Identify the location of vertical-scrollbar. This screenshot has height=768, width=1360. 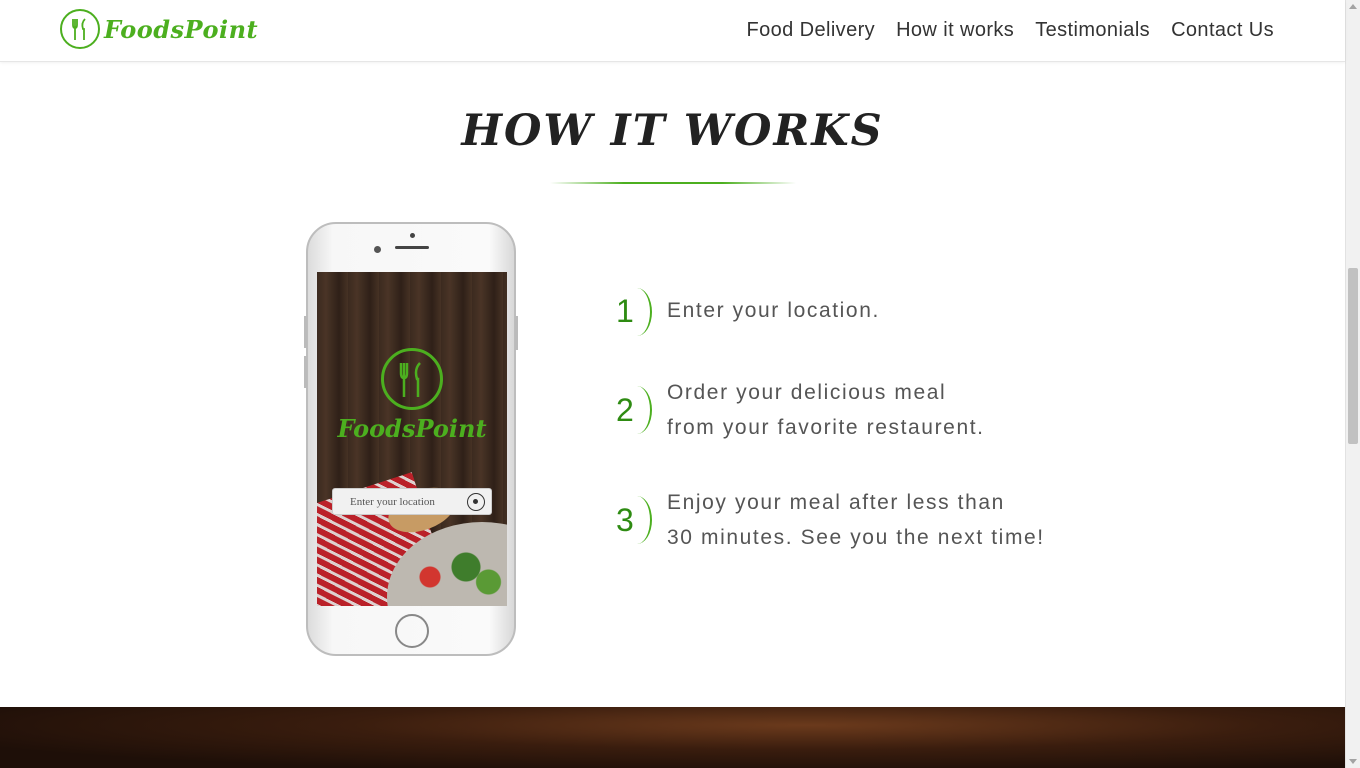
(1352, 384).